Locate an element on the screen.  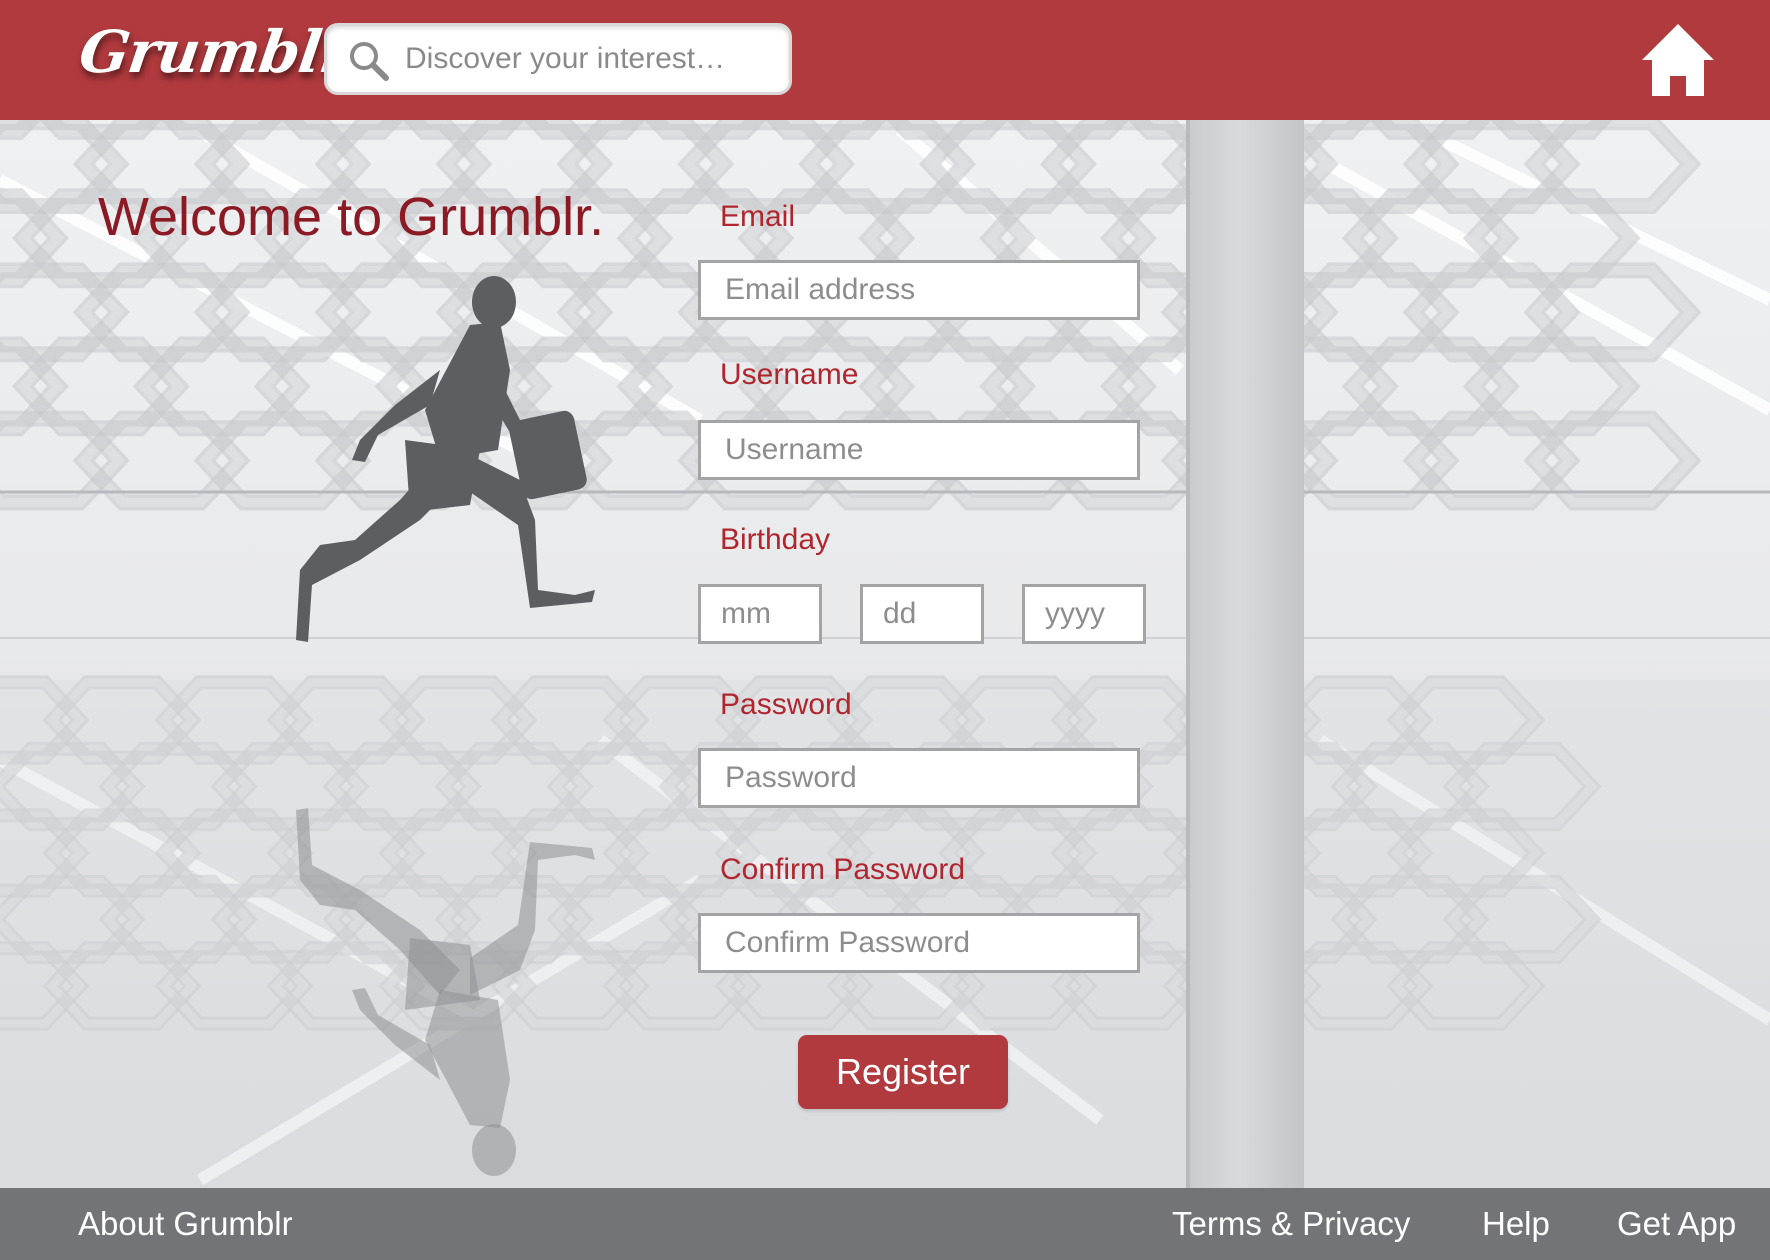
email-label: Email is located at coordinates (758, 216).